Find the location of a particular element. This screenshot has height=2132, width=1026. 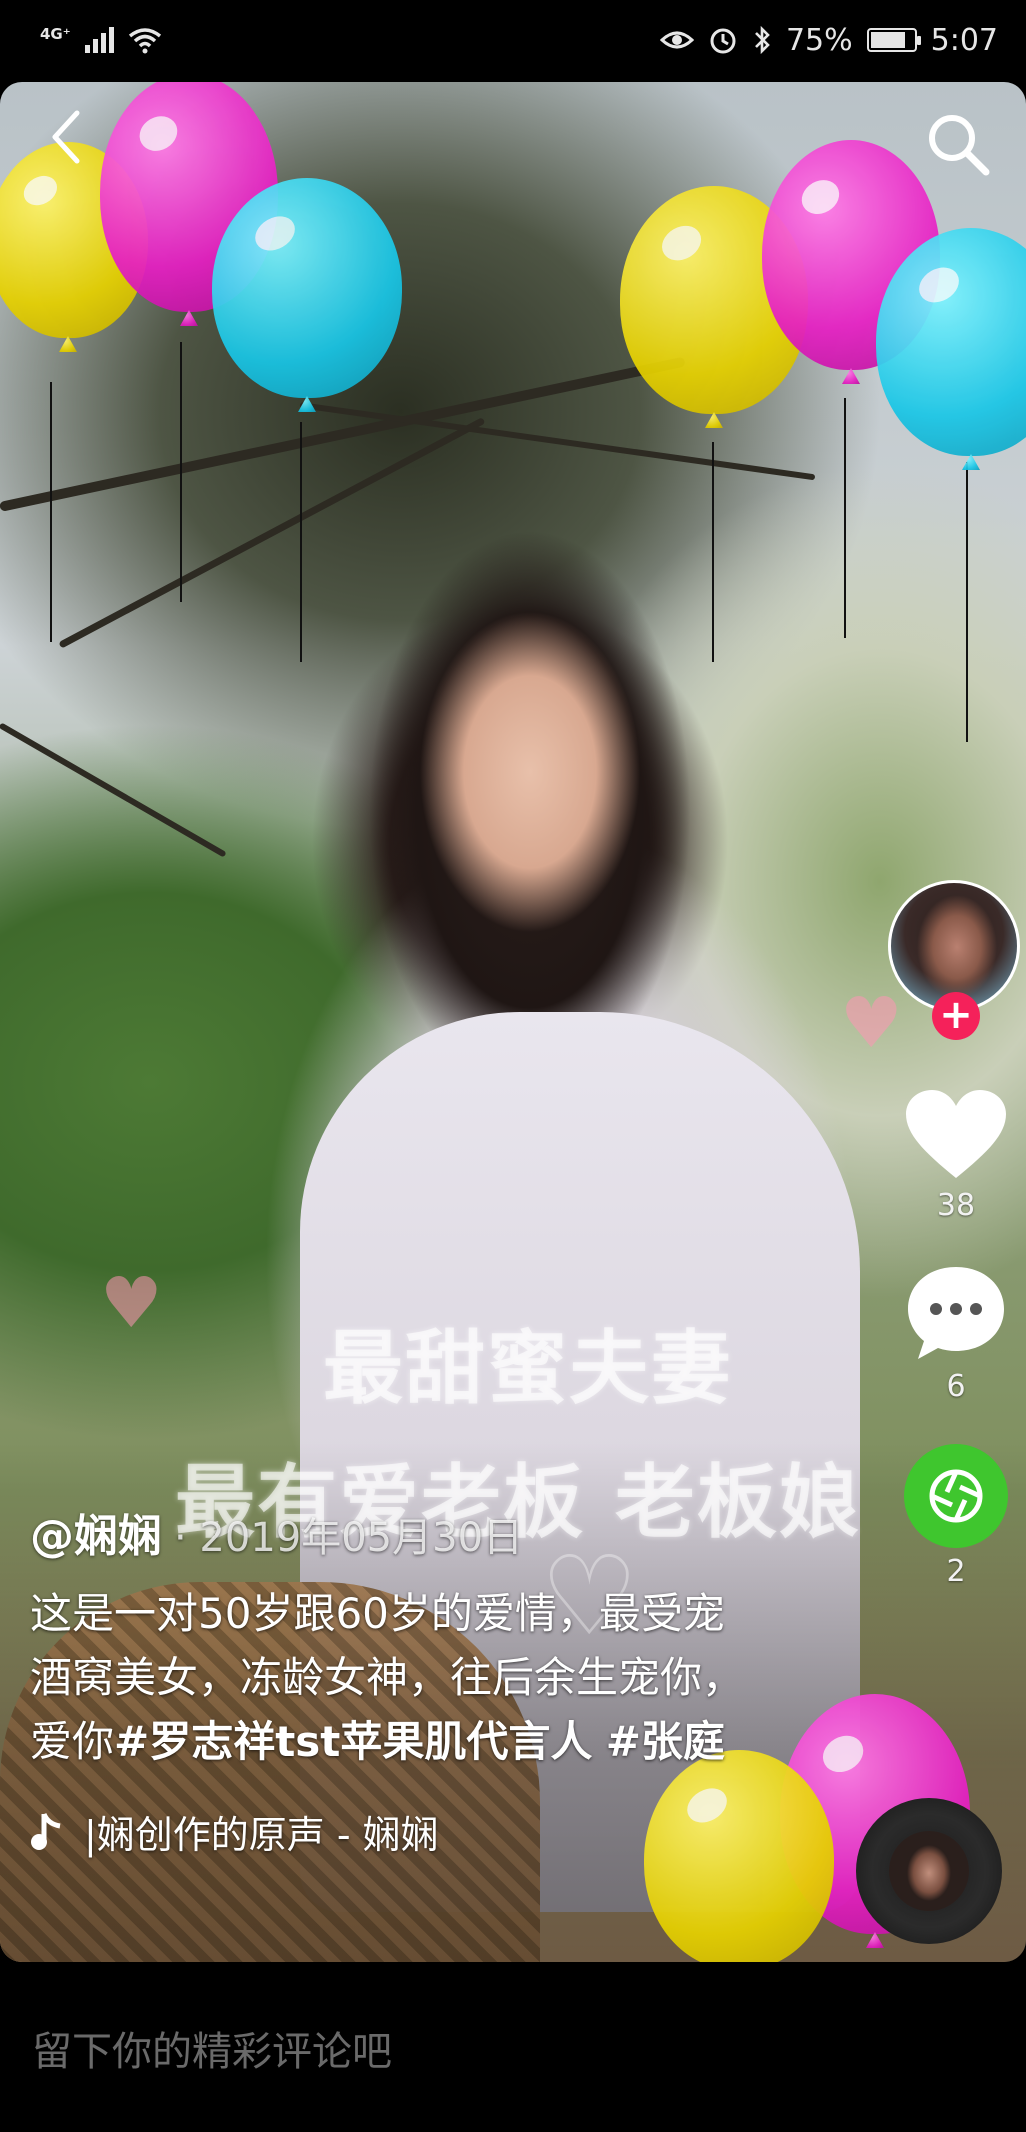

status-left: 4G⁺ is located at coordinates (101, 39).